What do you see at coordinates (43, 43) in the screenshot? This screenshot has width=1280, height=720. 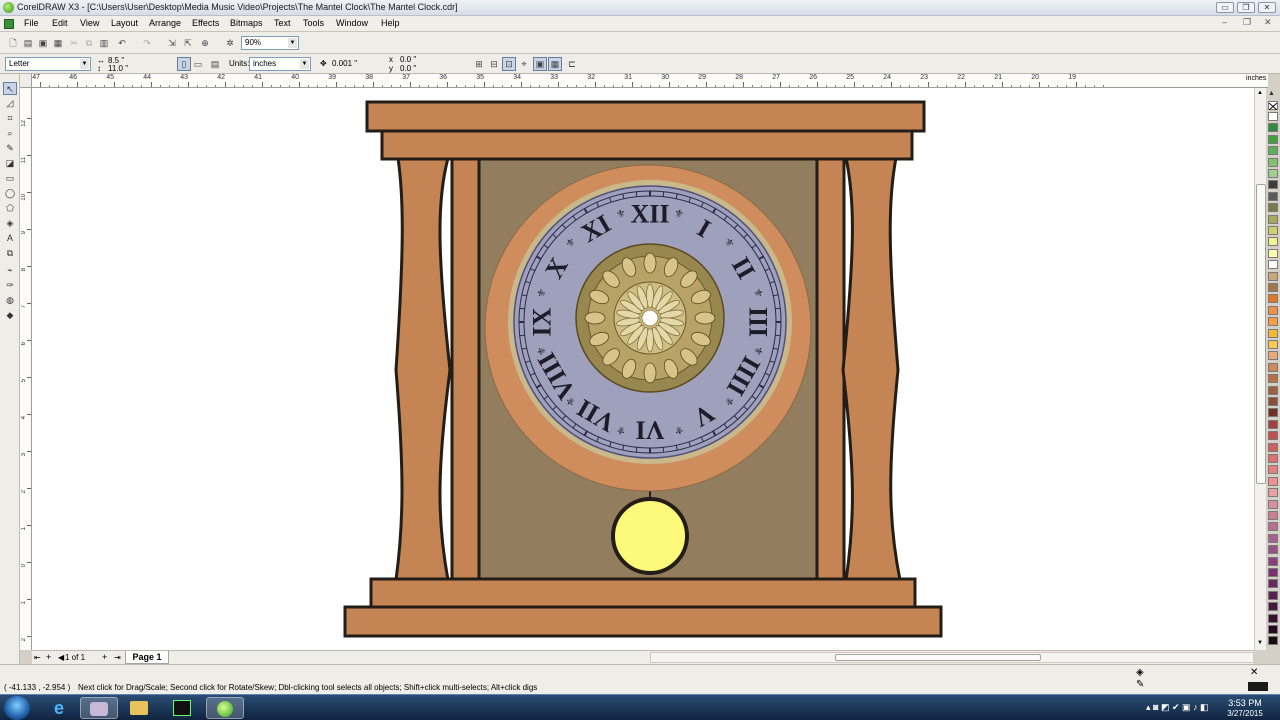 I see `open-icon: ▣` at bounding box center [43, 43].